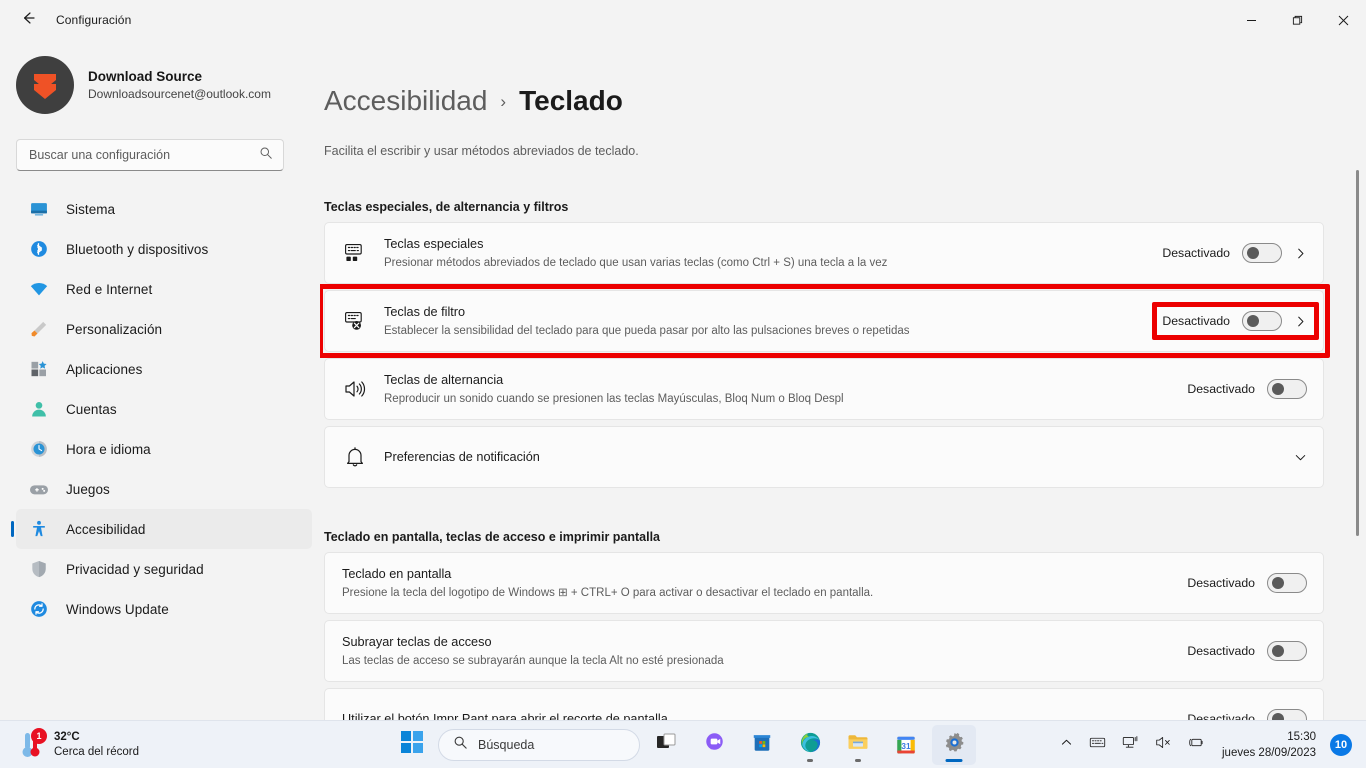  What do you see at coordinates (954, 744) in the screenshot?
I see `taskbar-app-settings` at bounding box center [954, 744].